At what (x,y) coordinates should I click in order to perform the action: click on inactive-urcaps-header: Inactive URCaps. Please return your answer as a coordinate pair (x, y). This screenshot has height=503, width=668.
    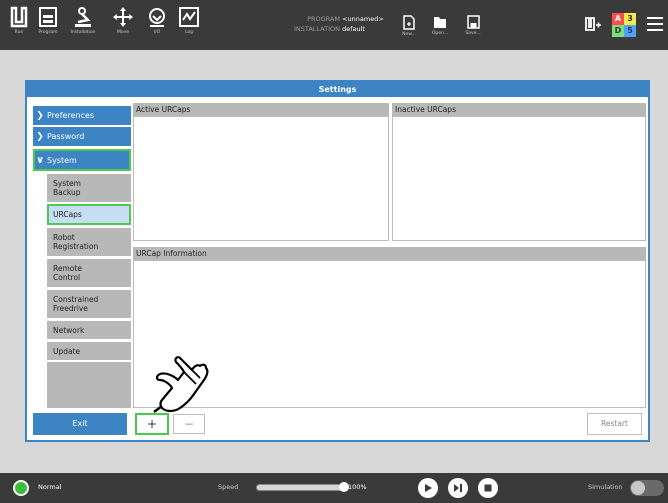
    Looking at the image, I should click on (519, 109).